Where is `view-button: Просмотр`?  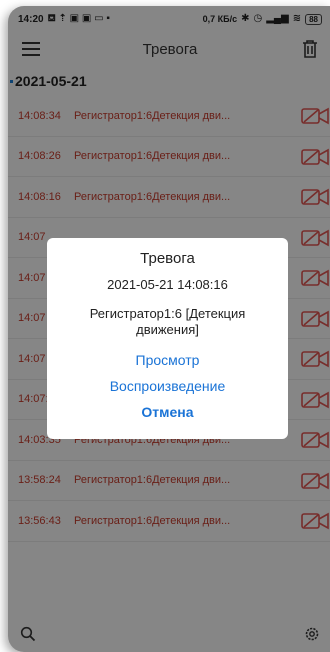
view-button: Просмотр is located at coordinates (167, 360).